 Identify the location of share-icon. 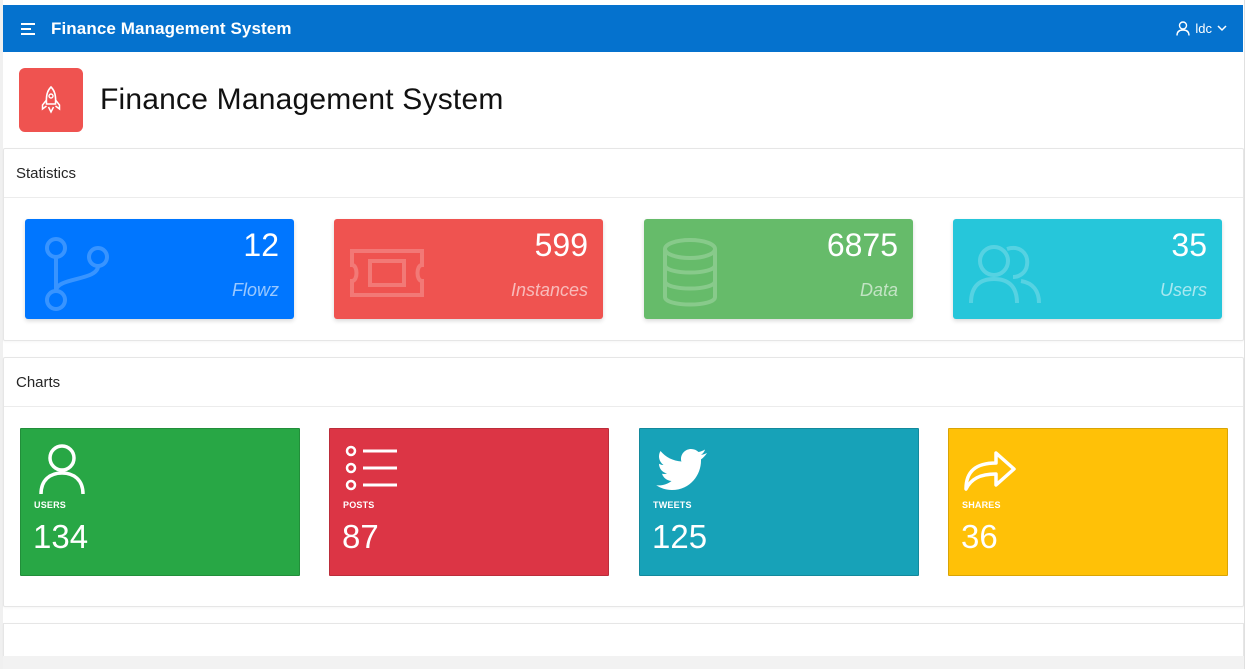
(990, 471).